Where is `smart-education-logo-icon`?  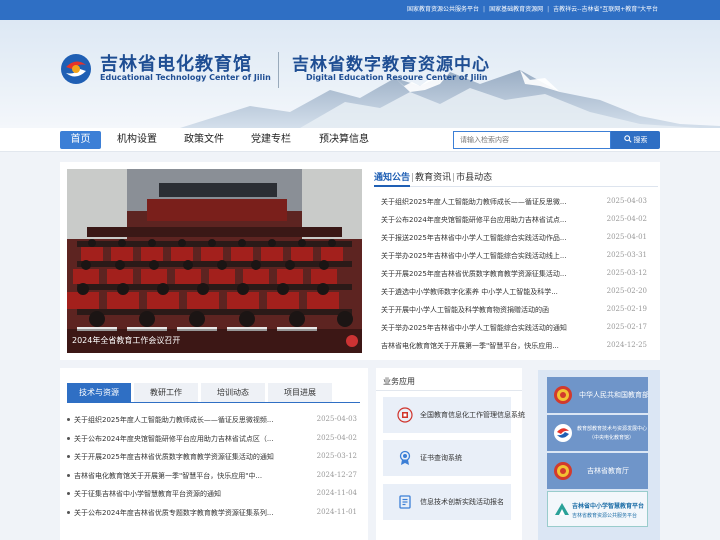 smart-education-logo-icon is located at coordinates (562, 509).